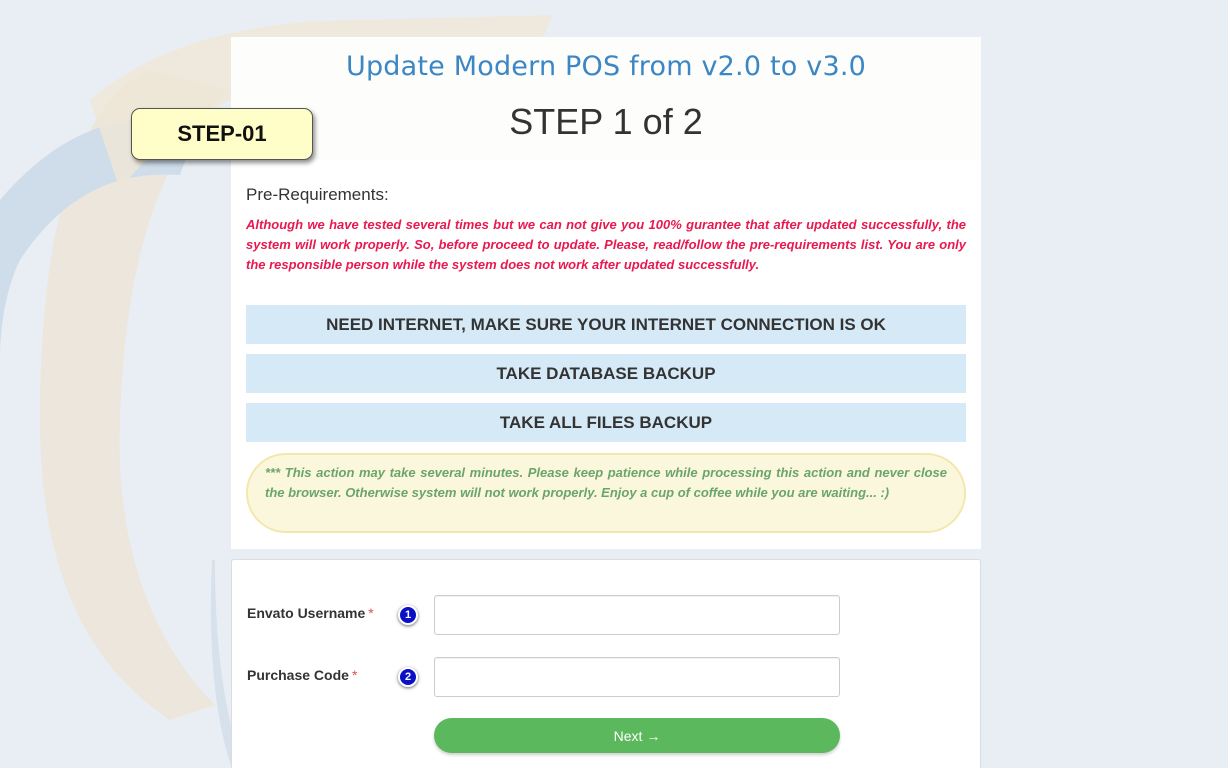 The image size is (1228, 768). What do you see at coordinates (637, 677) in the screenshot?
I see `purchase-code-input` at bounding box center [637, 677].